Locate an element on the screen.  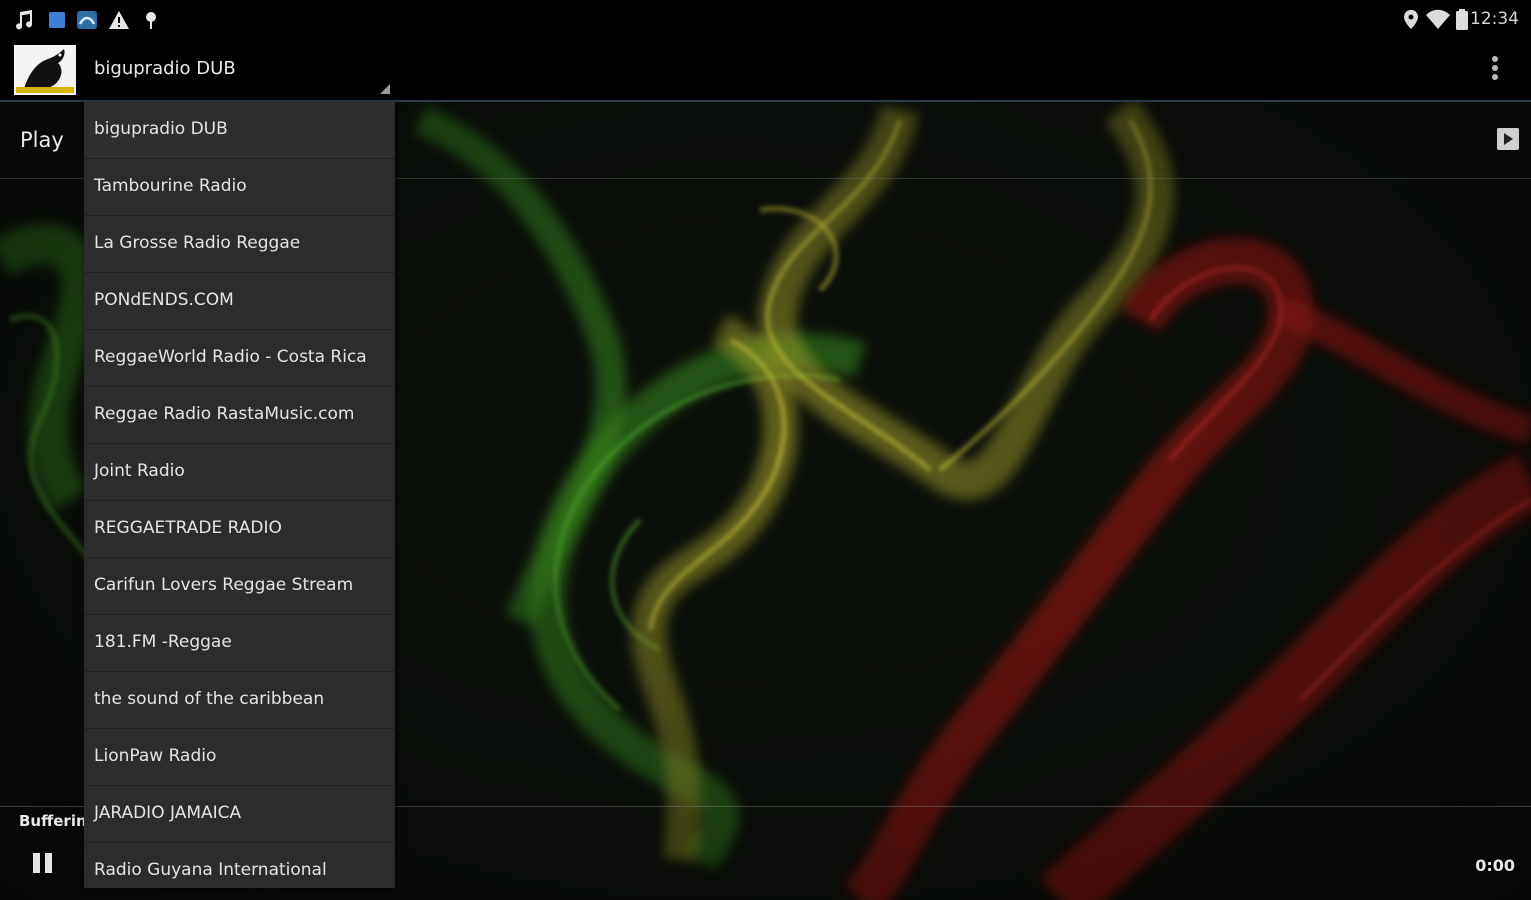
station-item: bigupradio DUB is located at coordinates (239, 130).